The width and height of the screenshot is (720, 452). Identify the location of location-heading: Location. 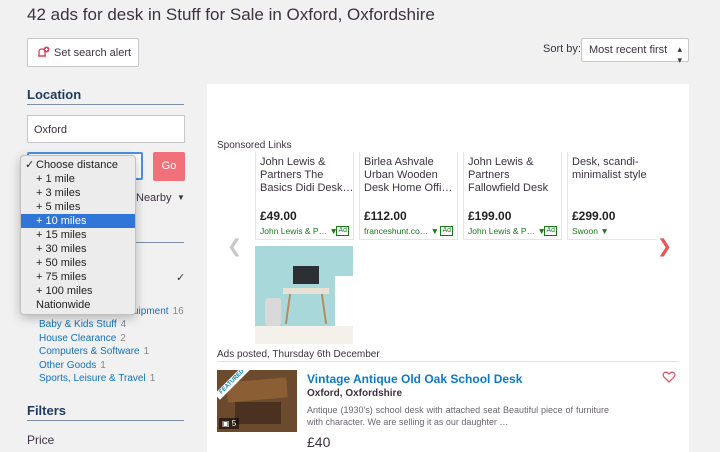
(54, 94).